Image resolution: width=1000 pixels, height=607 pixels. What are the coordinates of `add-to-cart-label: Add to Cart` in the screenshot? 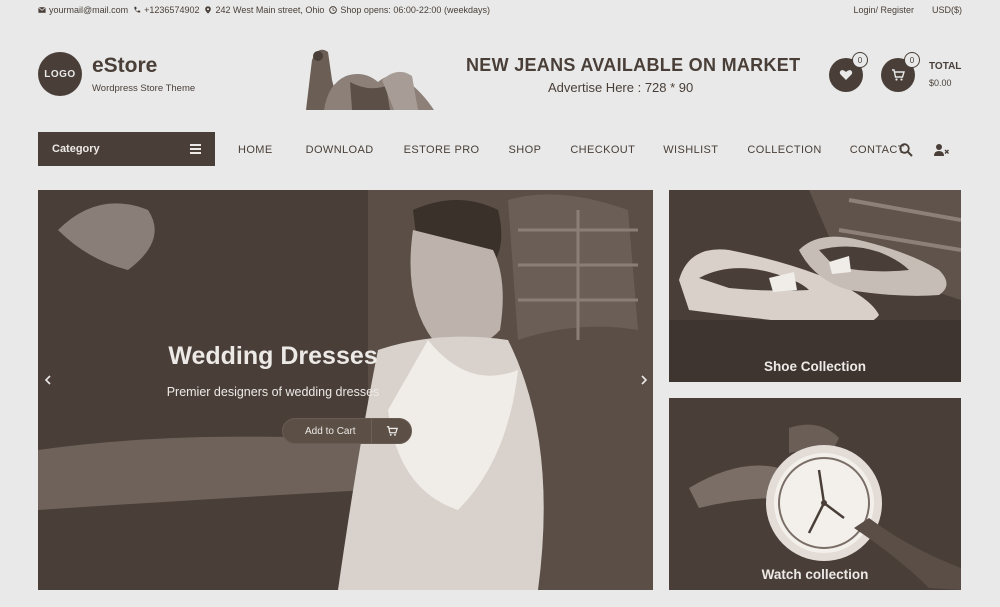 It's located at (330, 431).